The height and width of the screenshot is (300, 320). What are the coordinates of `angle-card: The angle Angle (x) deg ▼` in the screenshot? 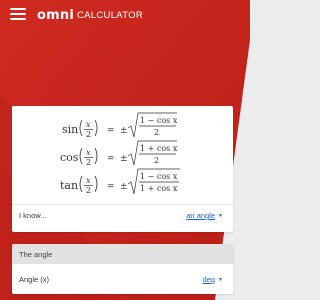 It's located at (122, 269).